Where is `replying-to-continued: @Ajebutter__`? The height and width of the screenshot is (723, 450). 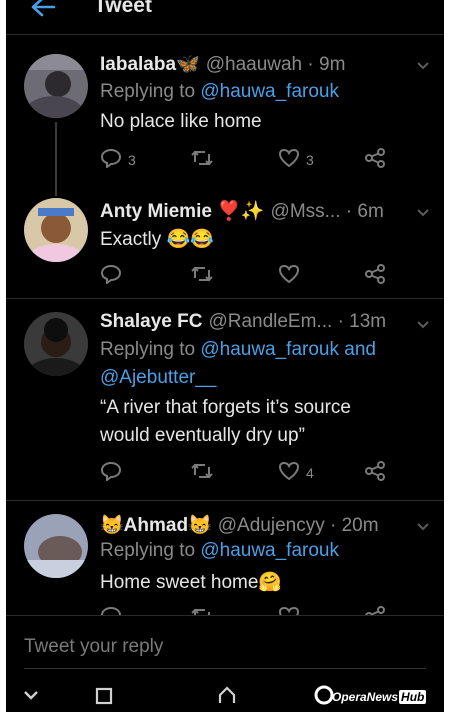
replying-to-continued: @Ajebutter__ is located at coordinates (158, 378).